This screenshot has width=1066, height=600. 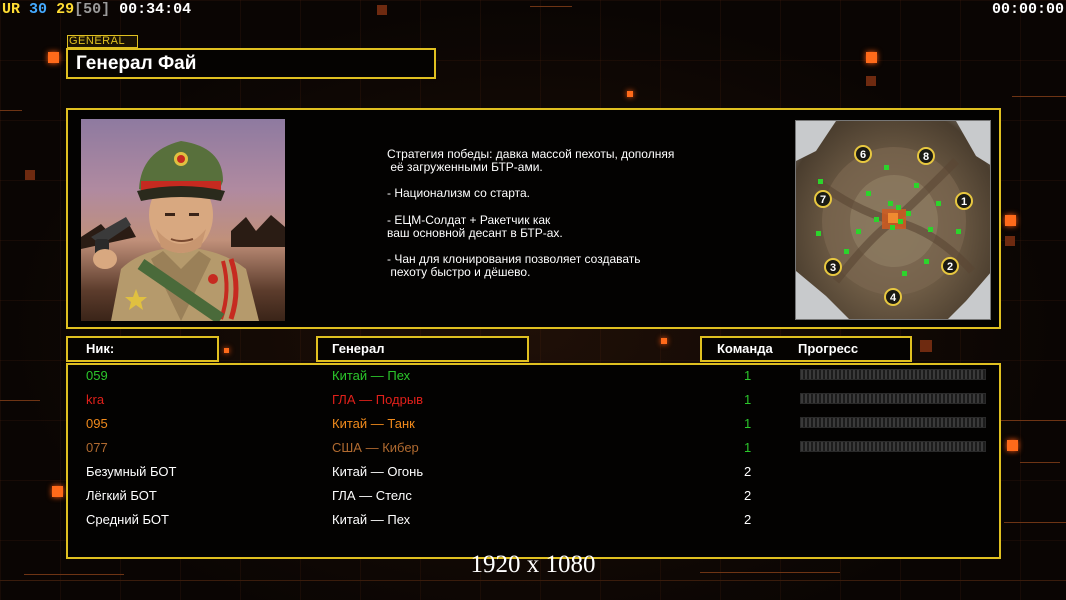 I want to click on player-row: Средний БОТ Китай — Пех 2, so click(x=533, y=521).